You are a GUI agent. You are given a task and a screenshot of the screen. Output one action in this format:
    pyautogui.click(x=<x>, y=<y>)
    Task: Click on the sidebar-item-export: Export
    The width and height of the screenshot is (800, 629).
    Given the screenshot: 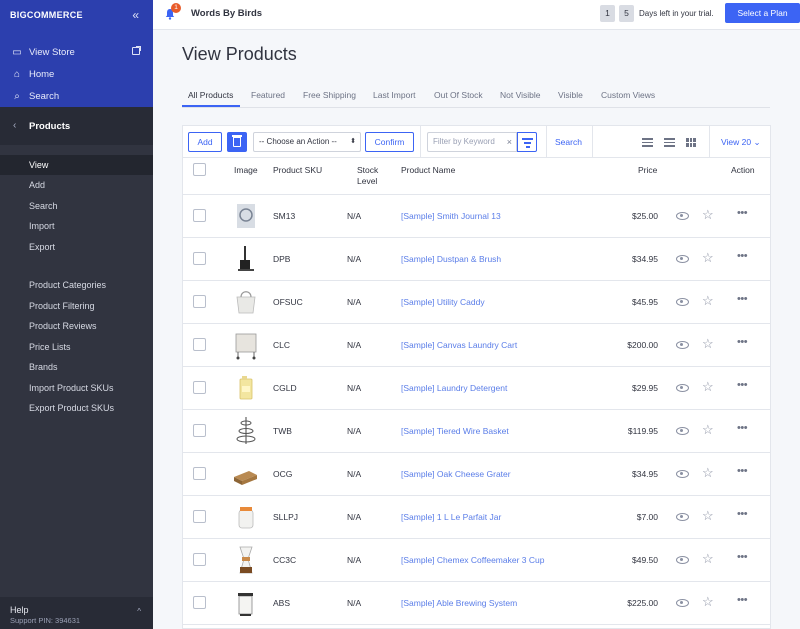 What is the action you would take?
    pyautogui.click(x=42, y=247)
    